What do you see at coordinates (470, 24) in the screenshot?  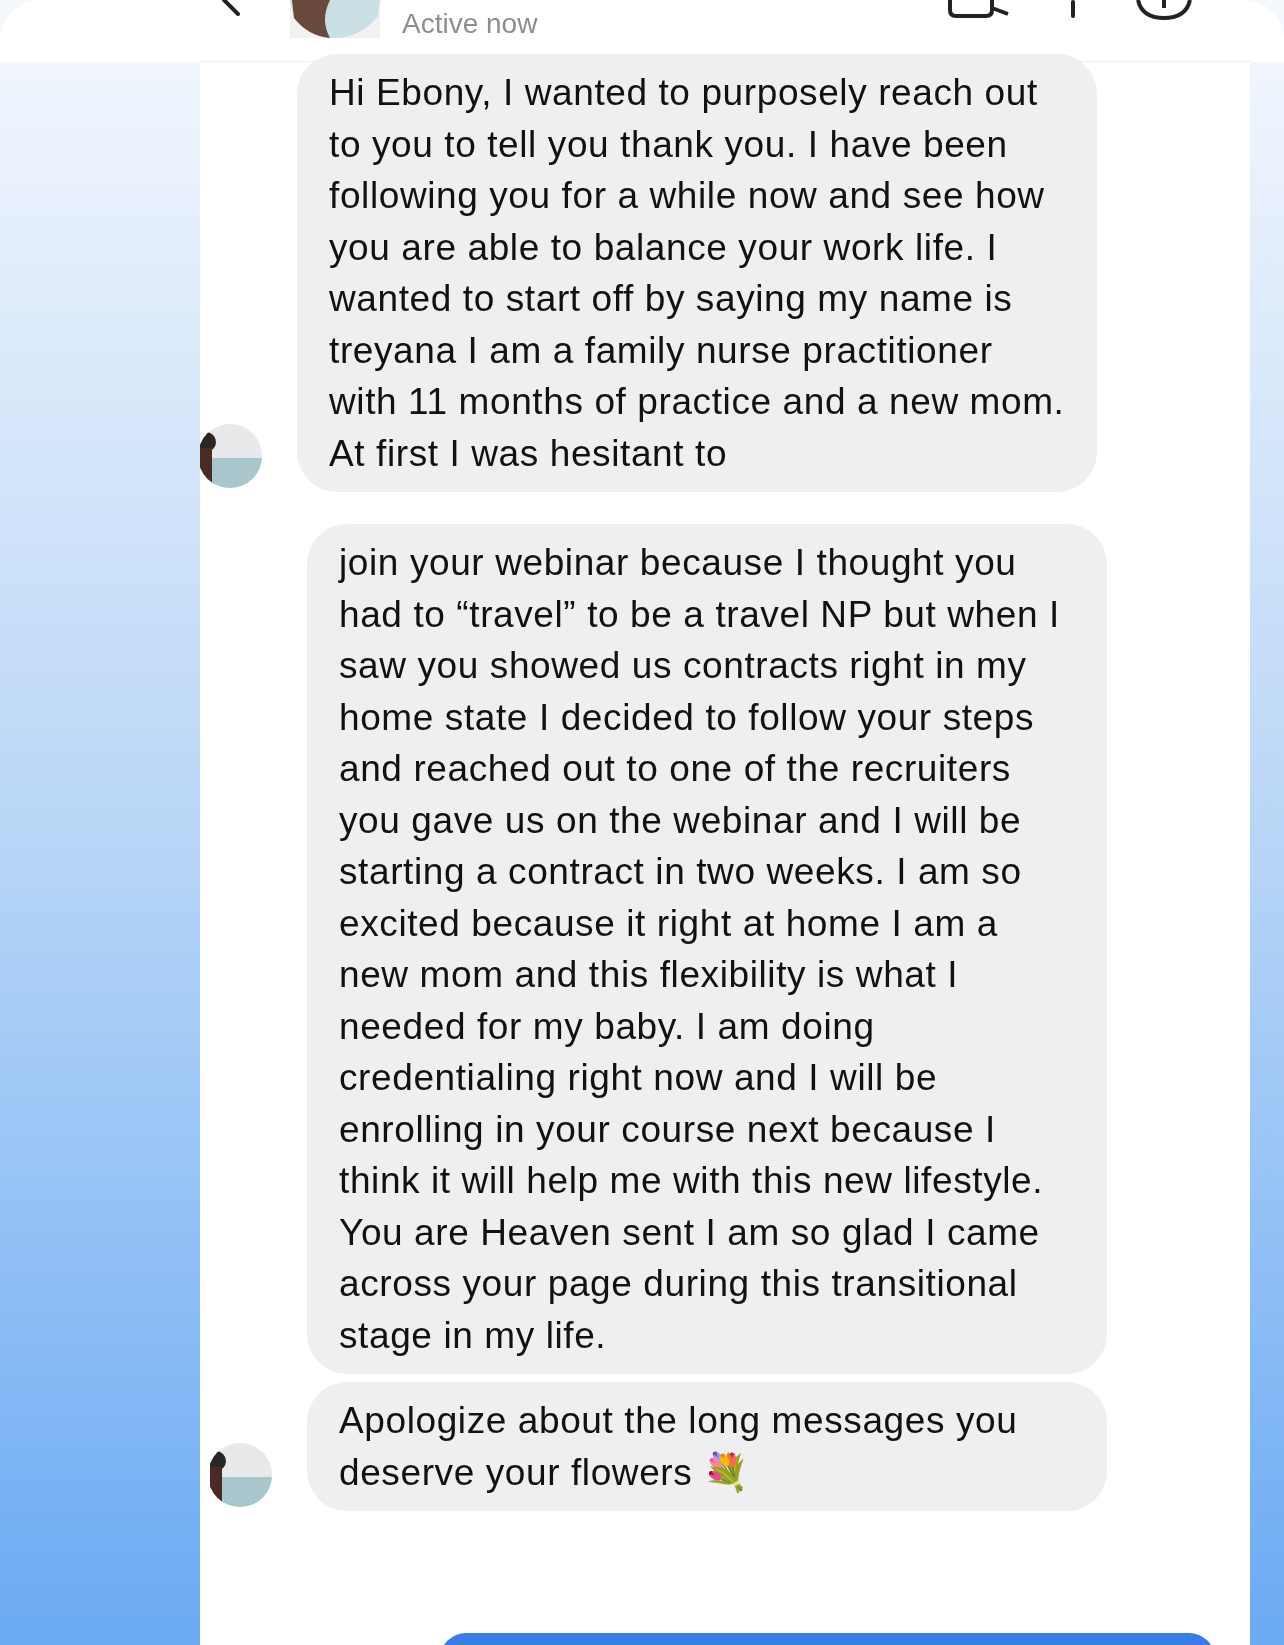 I see `active-status: Active now` at bounding box center [470, 24].